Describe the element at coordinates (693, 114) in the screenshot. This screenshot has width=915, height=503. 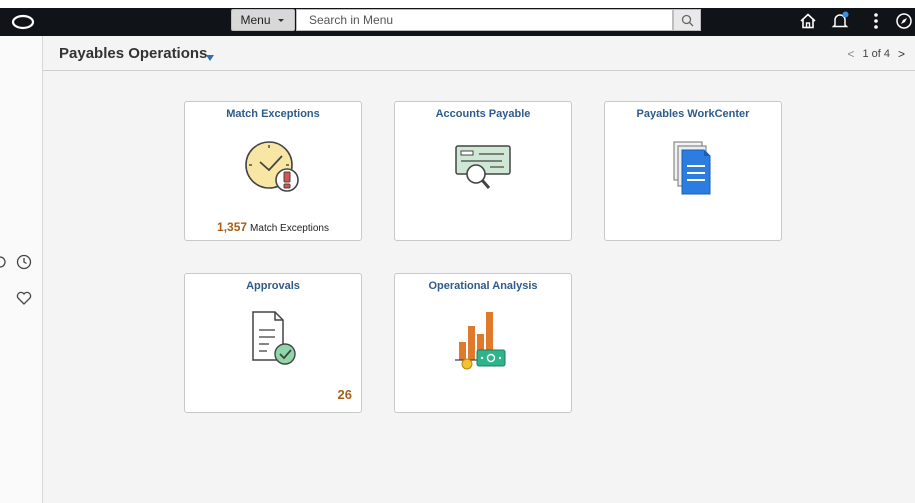
I see `tile-title: Payables WorkCenter` at that location.